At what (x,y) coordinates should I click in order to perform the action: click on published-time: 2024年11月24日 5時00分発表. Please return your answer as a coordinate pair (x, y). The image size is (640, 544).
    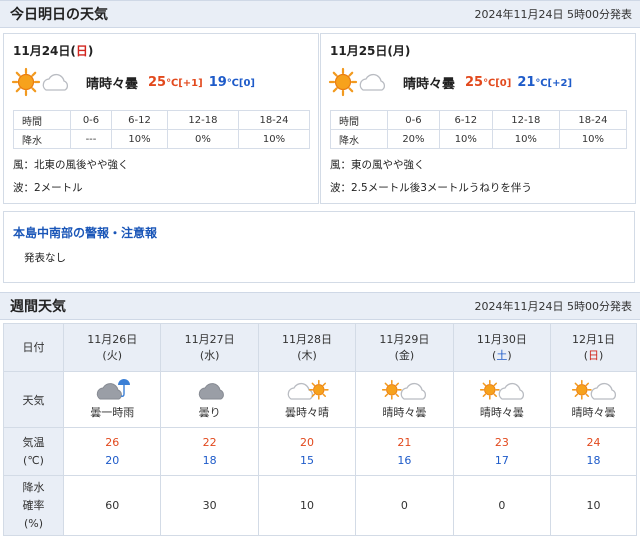
    Looking at the image, I should click on (553, 14).